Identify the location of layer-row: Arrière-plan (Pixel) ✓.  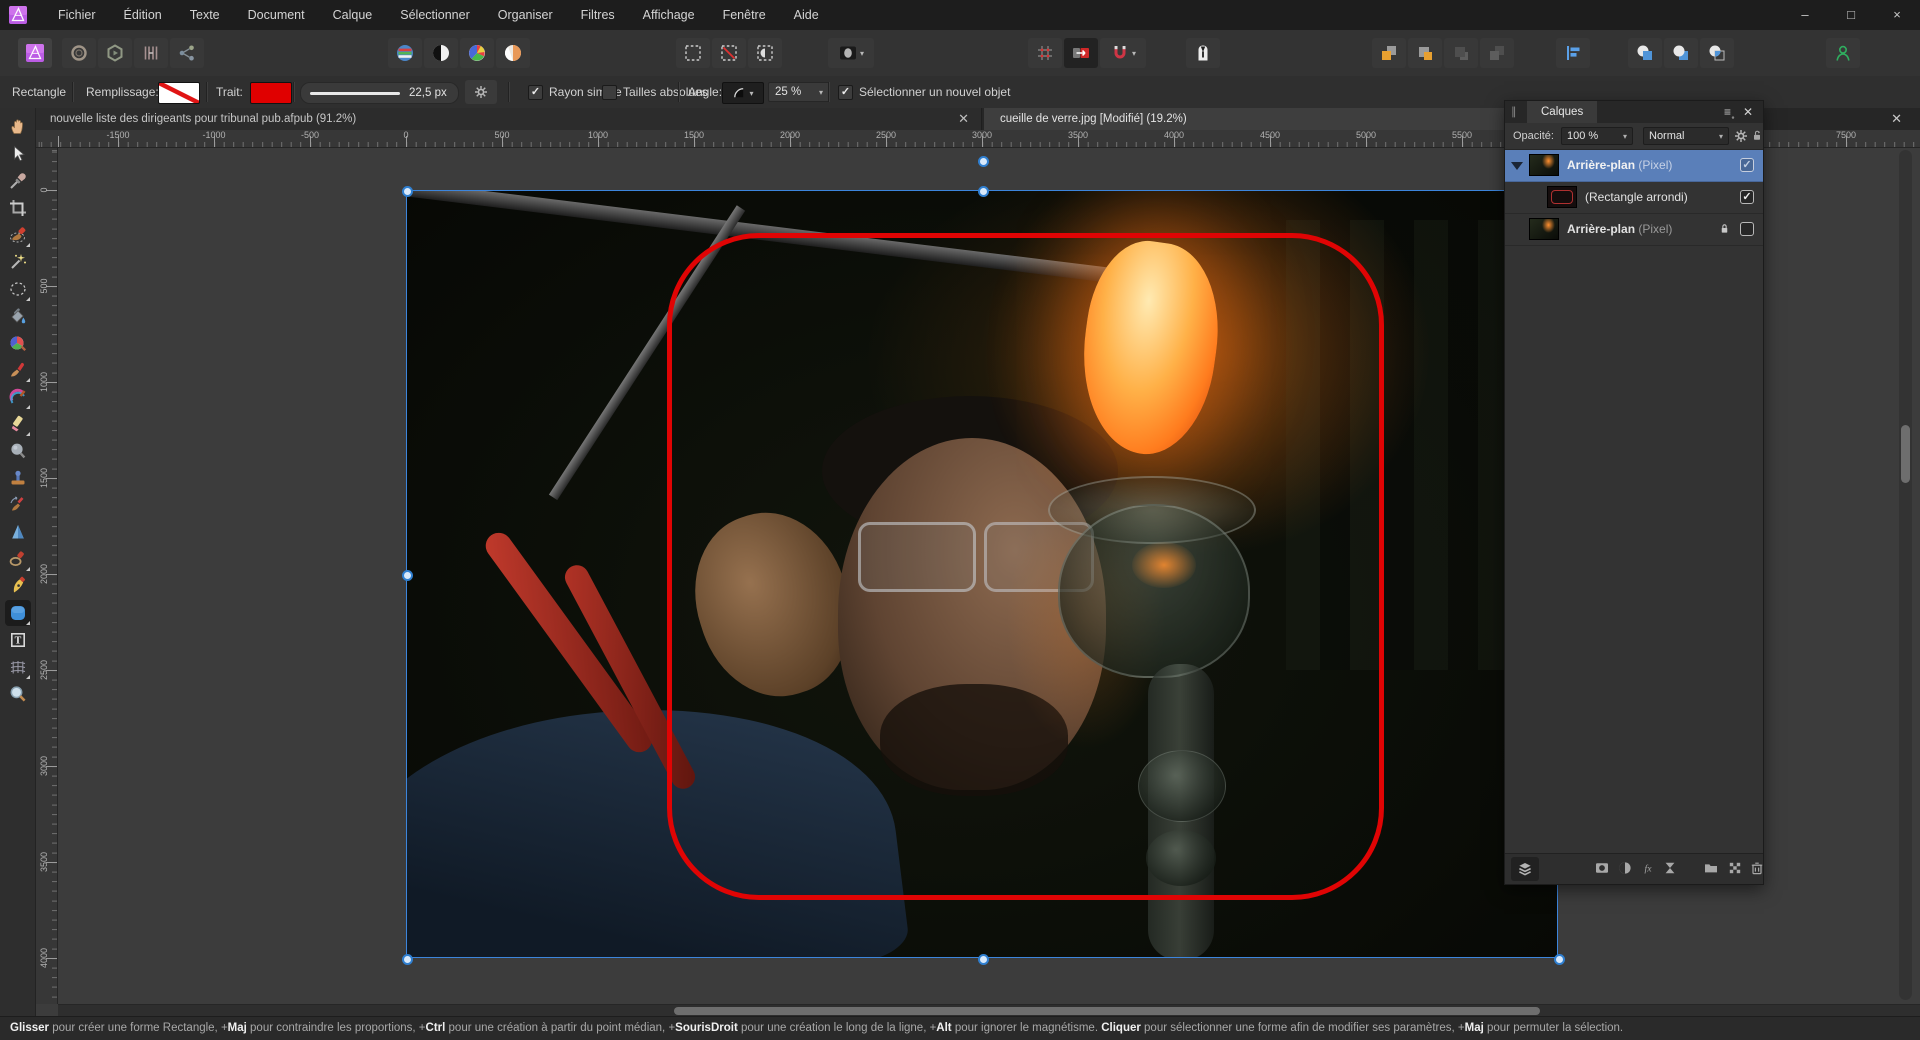
(1634, 166).